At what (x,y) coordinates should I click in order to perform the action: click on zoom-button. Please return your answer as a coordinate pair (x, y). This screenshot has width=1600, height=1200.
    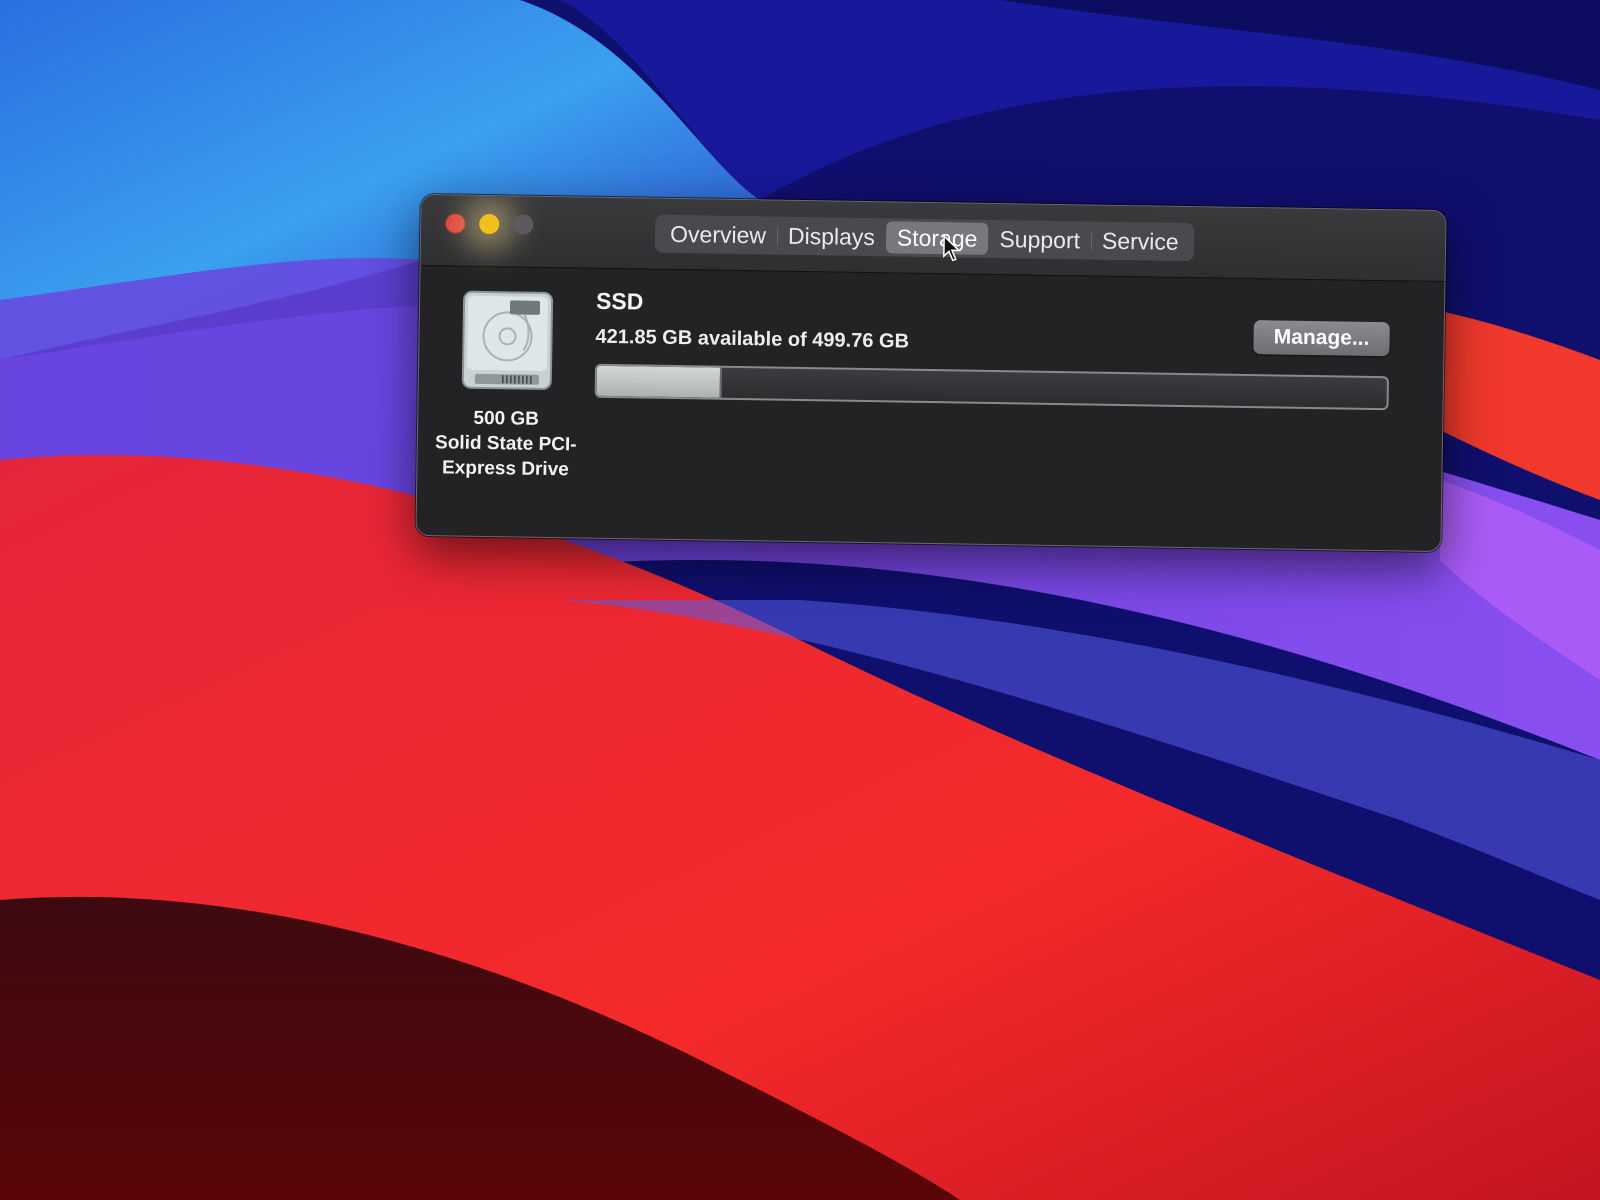
    Looking at the image, I should click on (523, 224).